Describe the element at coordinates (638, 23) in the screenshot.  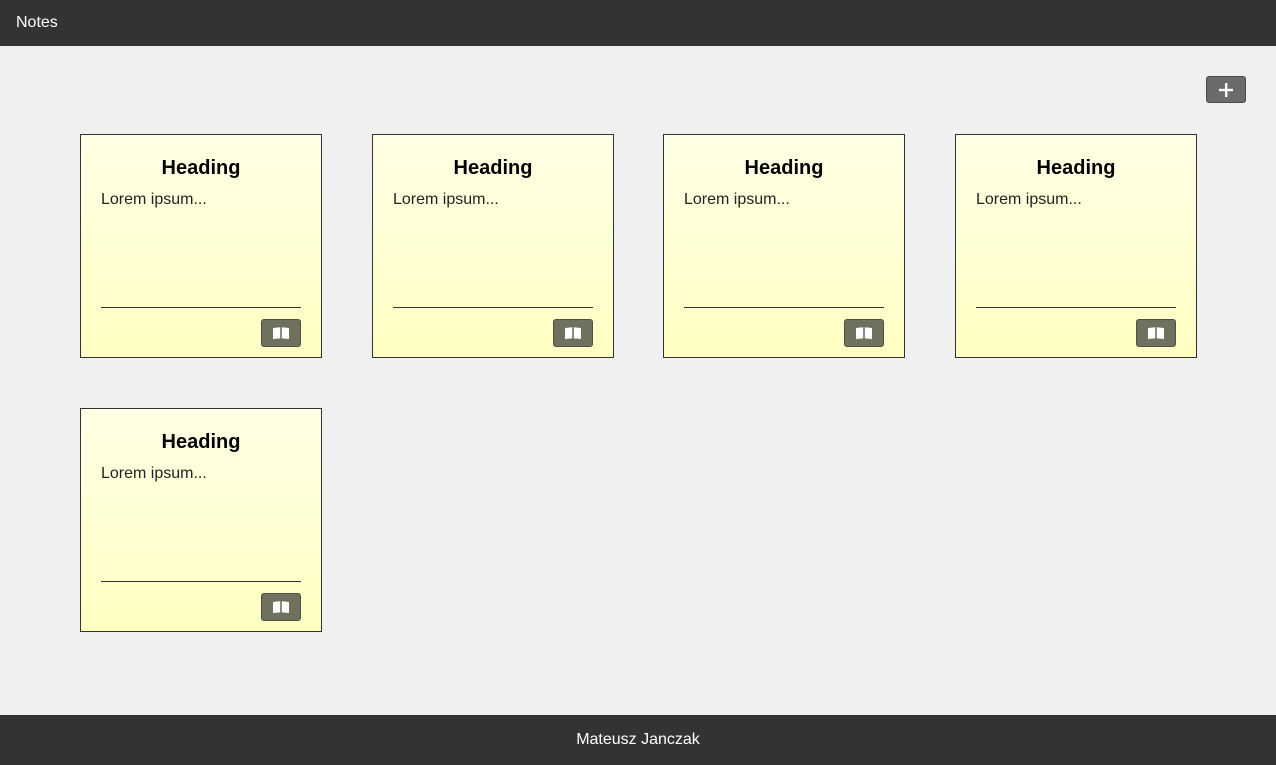
I see `app-header: Notes` at that location.